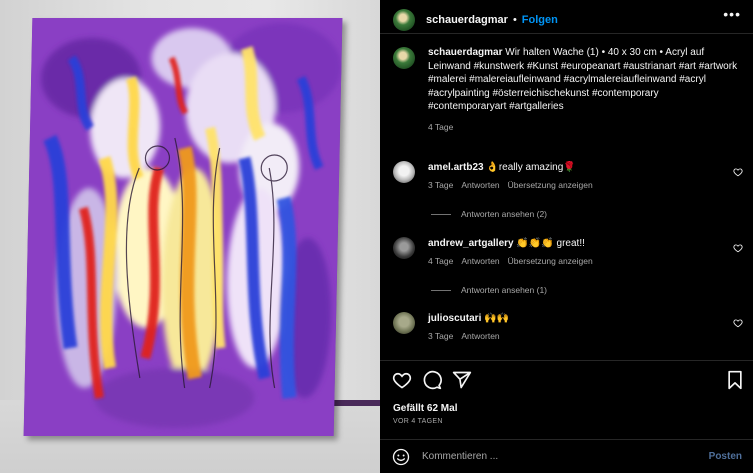  Describe the element at coordinates (735, 380) in the screenshot. I see `bookmark-icon` at that location.